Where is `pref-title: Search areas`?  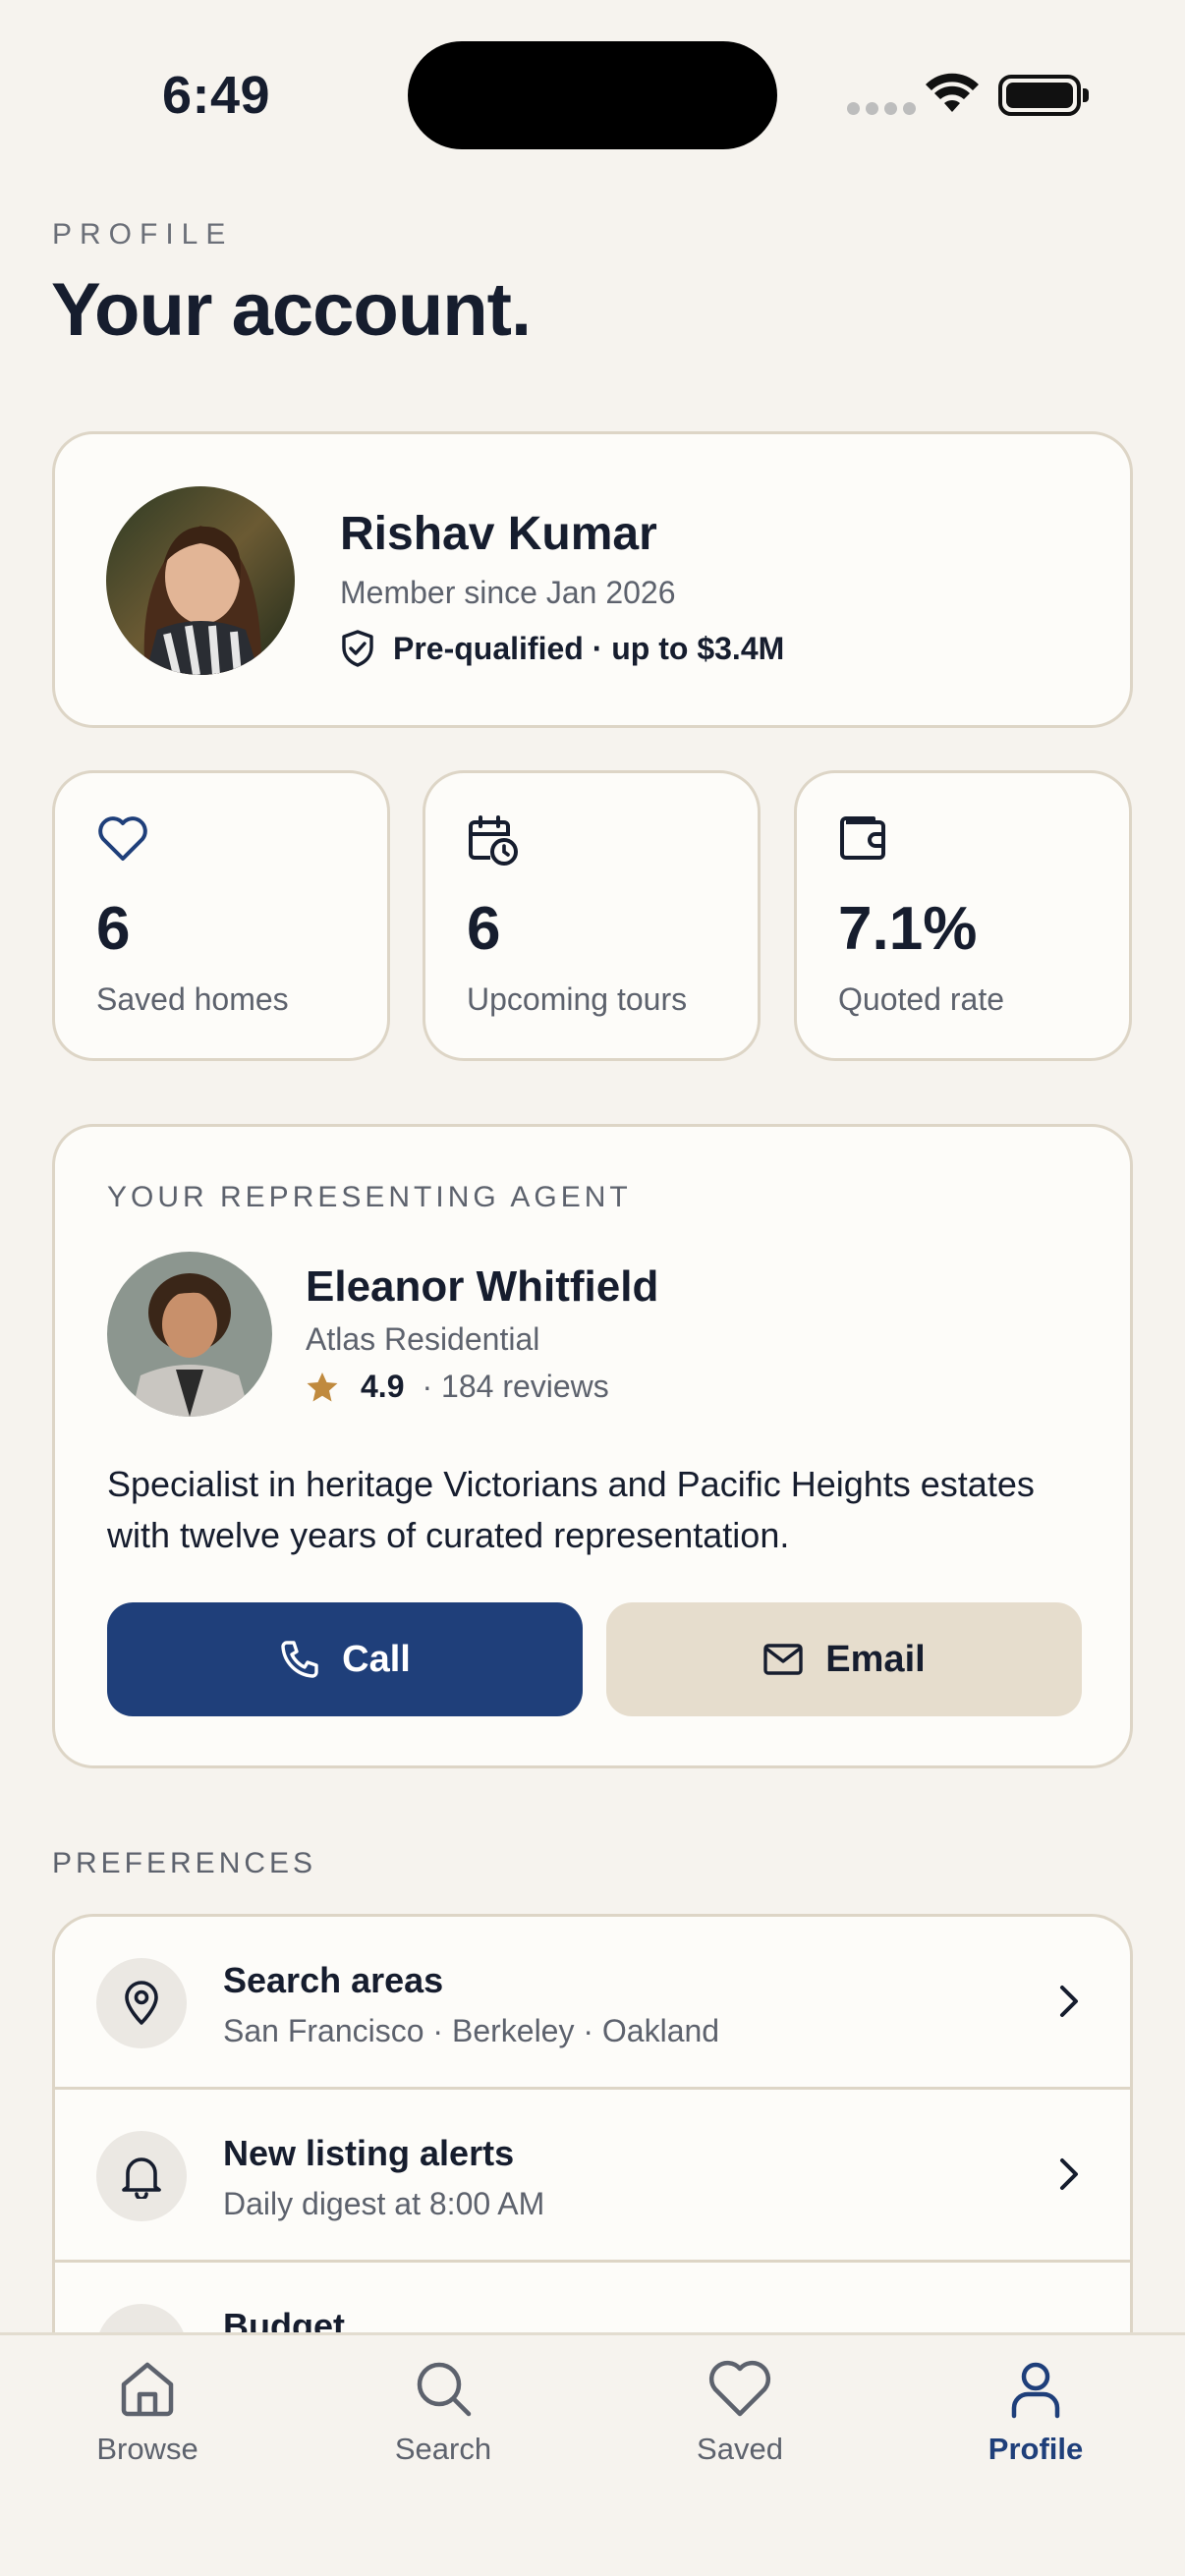 pref-title: Search areas is located at coordinates (334, 1980).